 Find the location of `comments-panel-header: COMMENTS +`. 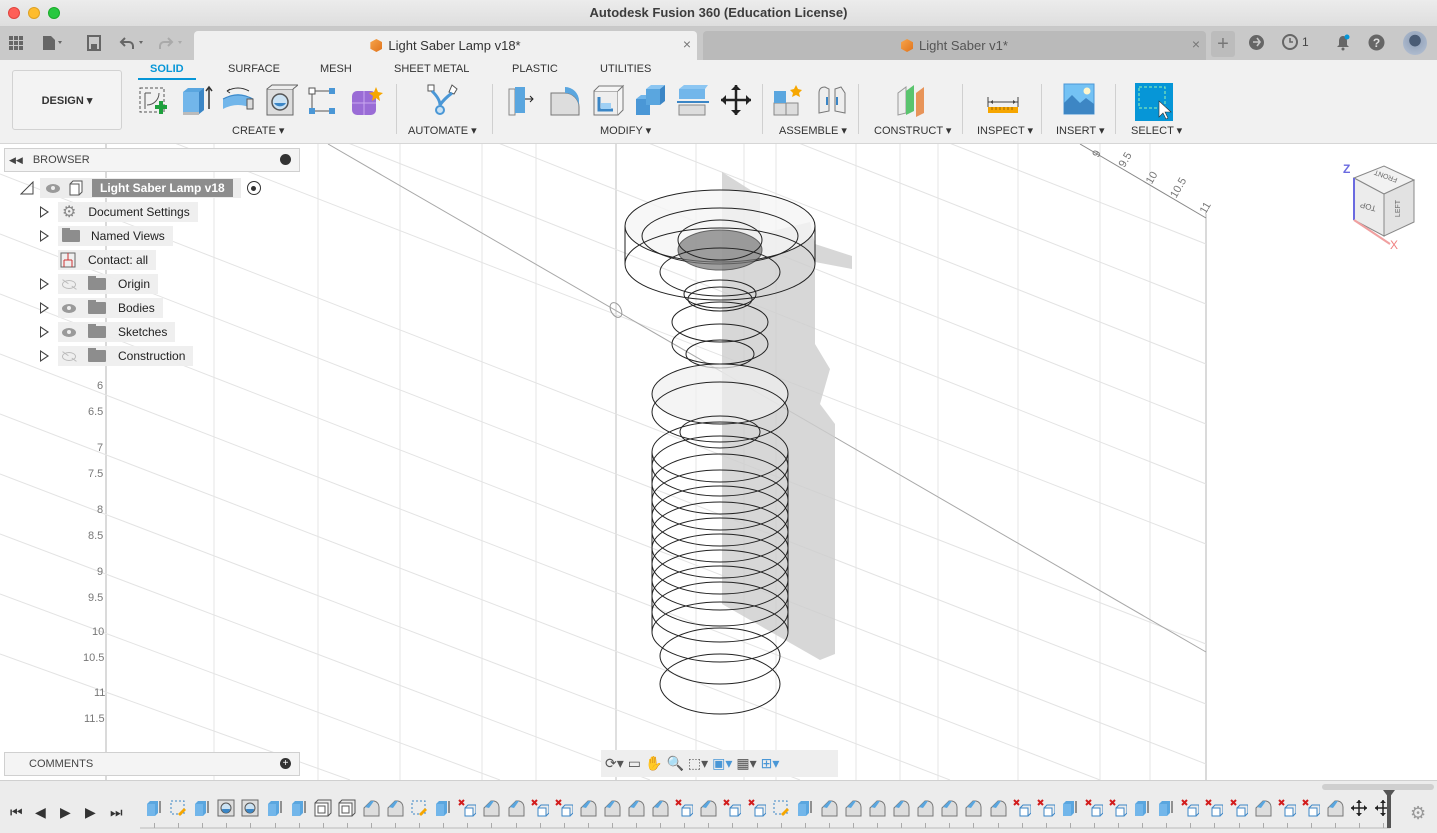

comments-panel-header: COMMENTS + is located at coordinates (152, 764).